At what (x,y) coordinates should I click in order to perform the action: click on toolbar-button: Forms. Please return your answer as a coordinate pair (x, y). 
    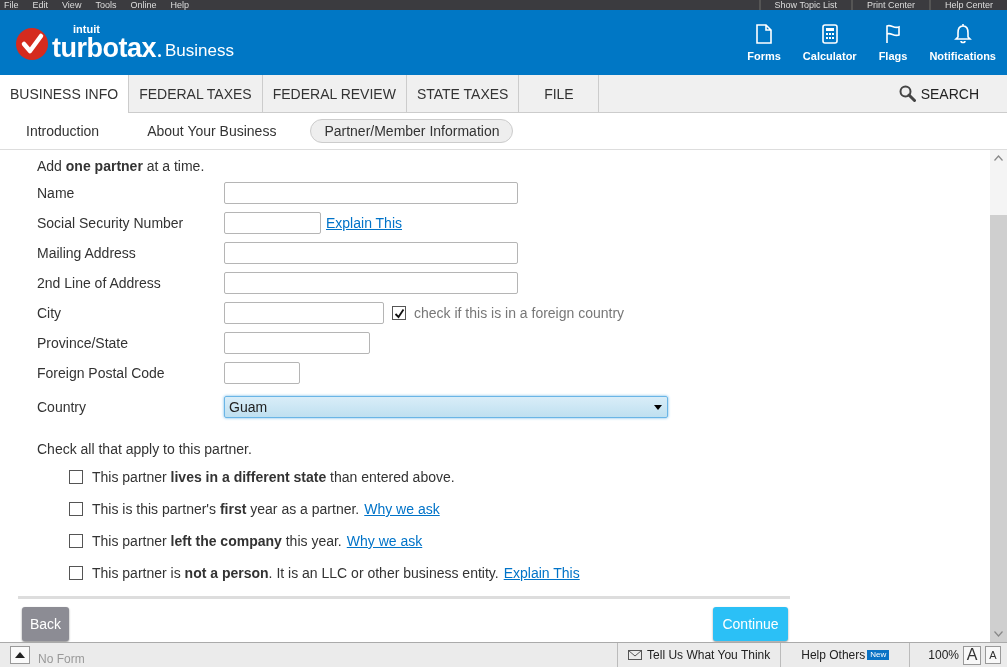
    Looking at the image, I should click on (762, 42).